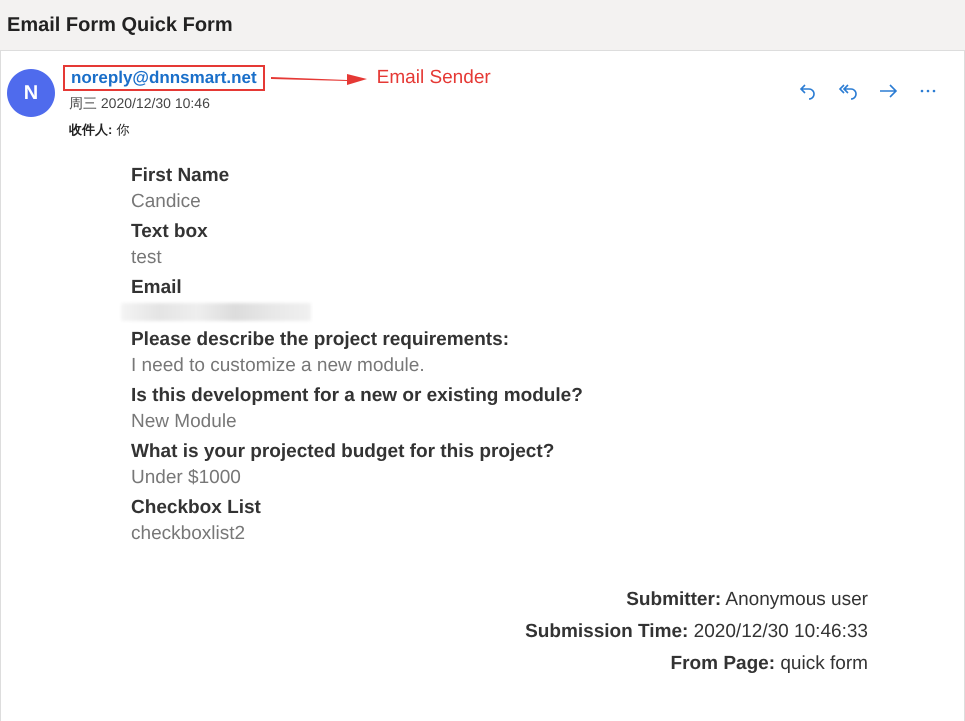 The image size is (965, 721). Describe the element at coordinates (357, 396) in the screenshot. I see `field-label: Is this development for a new or existing module?` at that location.